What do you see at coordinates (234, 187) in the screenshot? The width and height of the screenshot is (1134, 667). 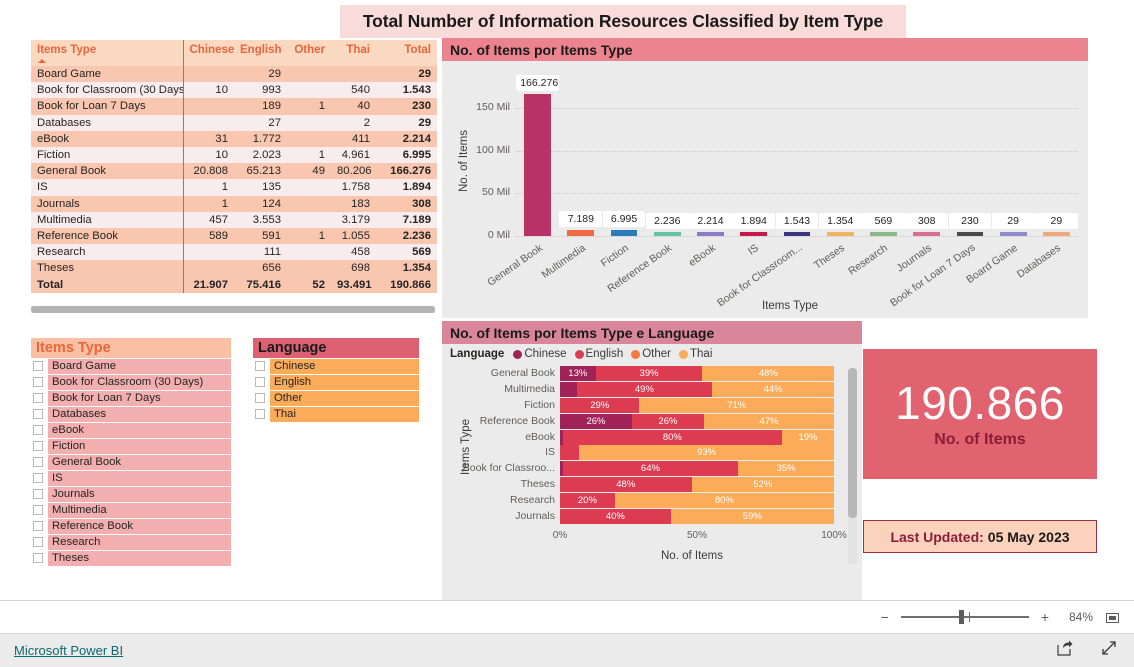 I see `table-row: IS 1 135 1.758 1.894` at bounding box center [234, 187].